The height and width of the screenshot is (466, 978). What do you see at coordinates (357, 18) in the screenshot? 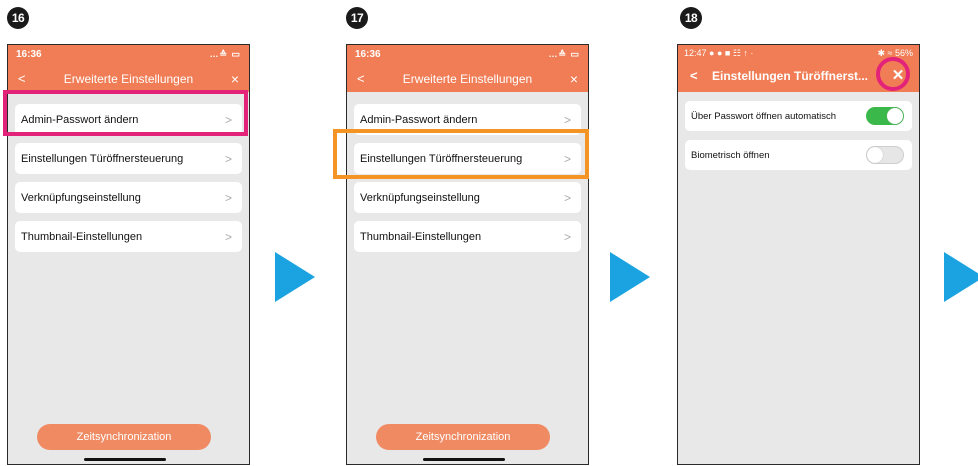
I see `step-number-17: 17` at bounding box center [357, 18].